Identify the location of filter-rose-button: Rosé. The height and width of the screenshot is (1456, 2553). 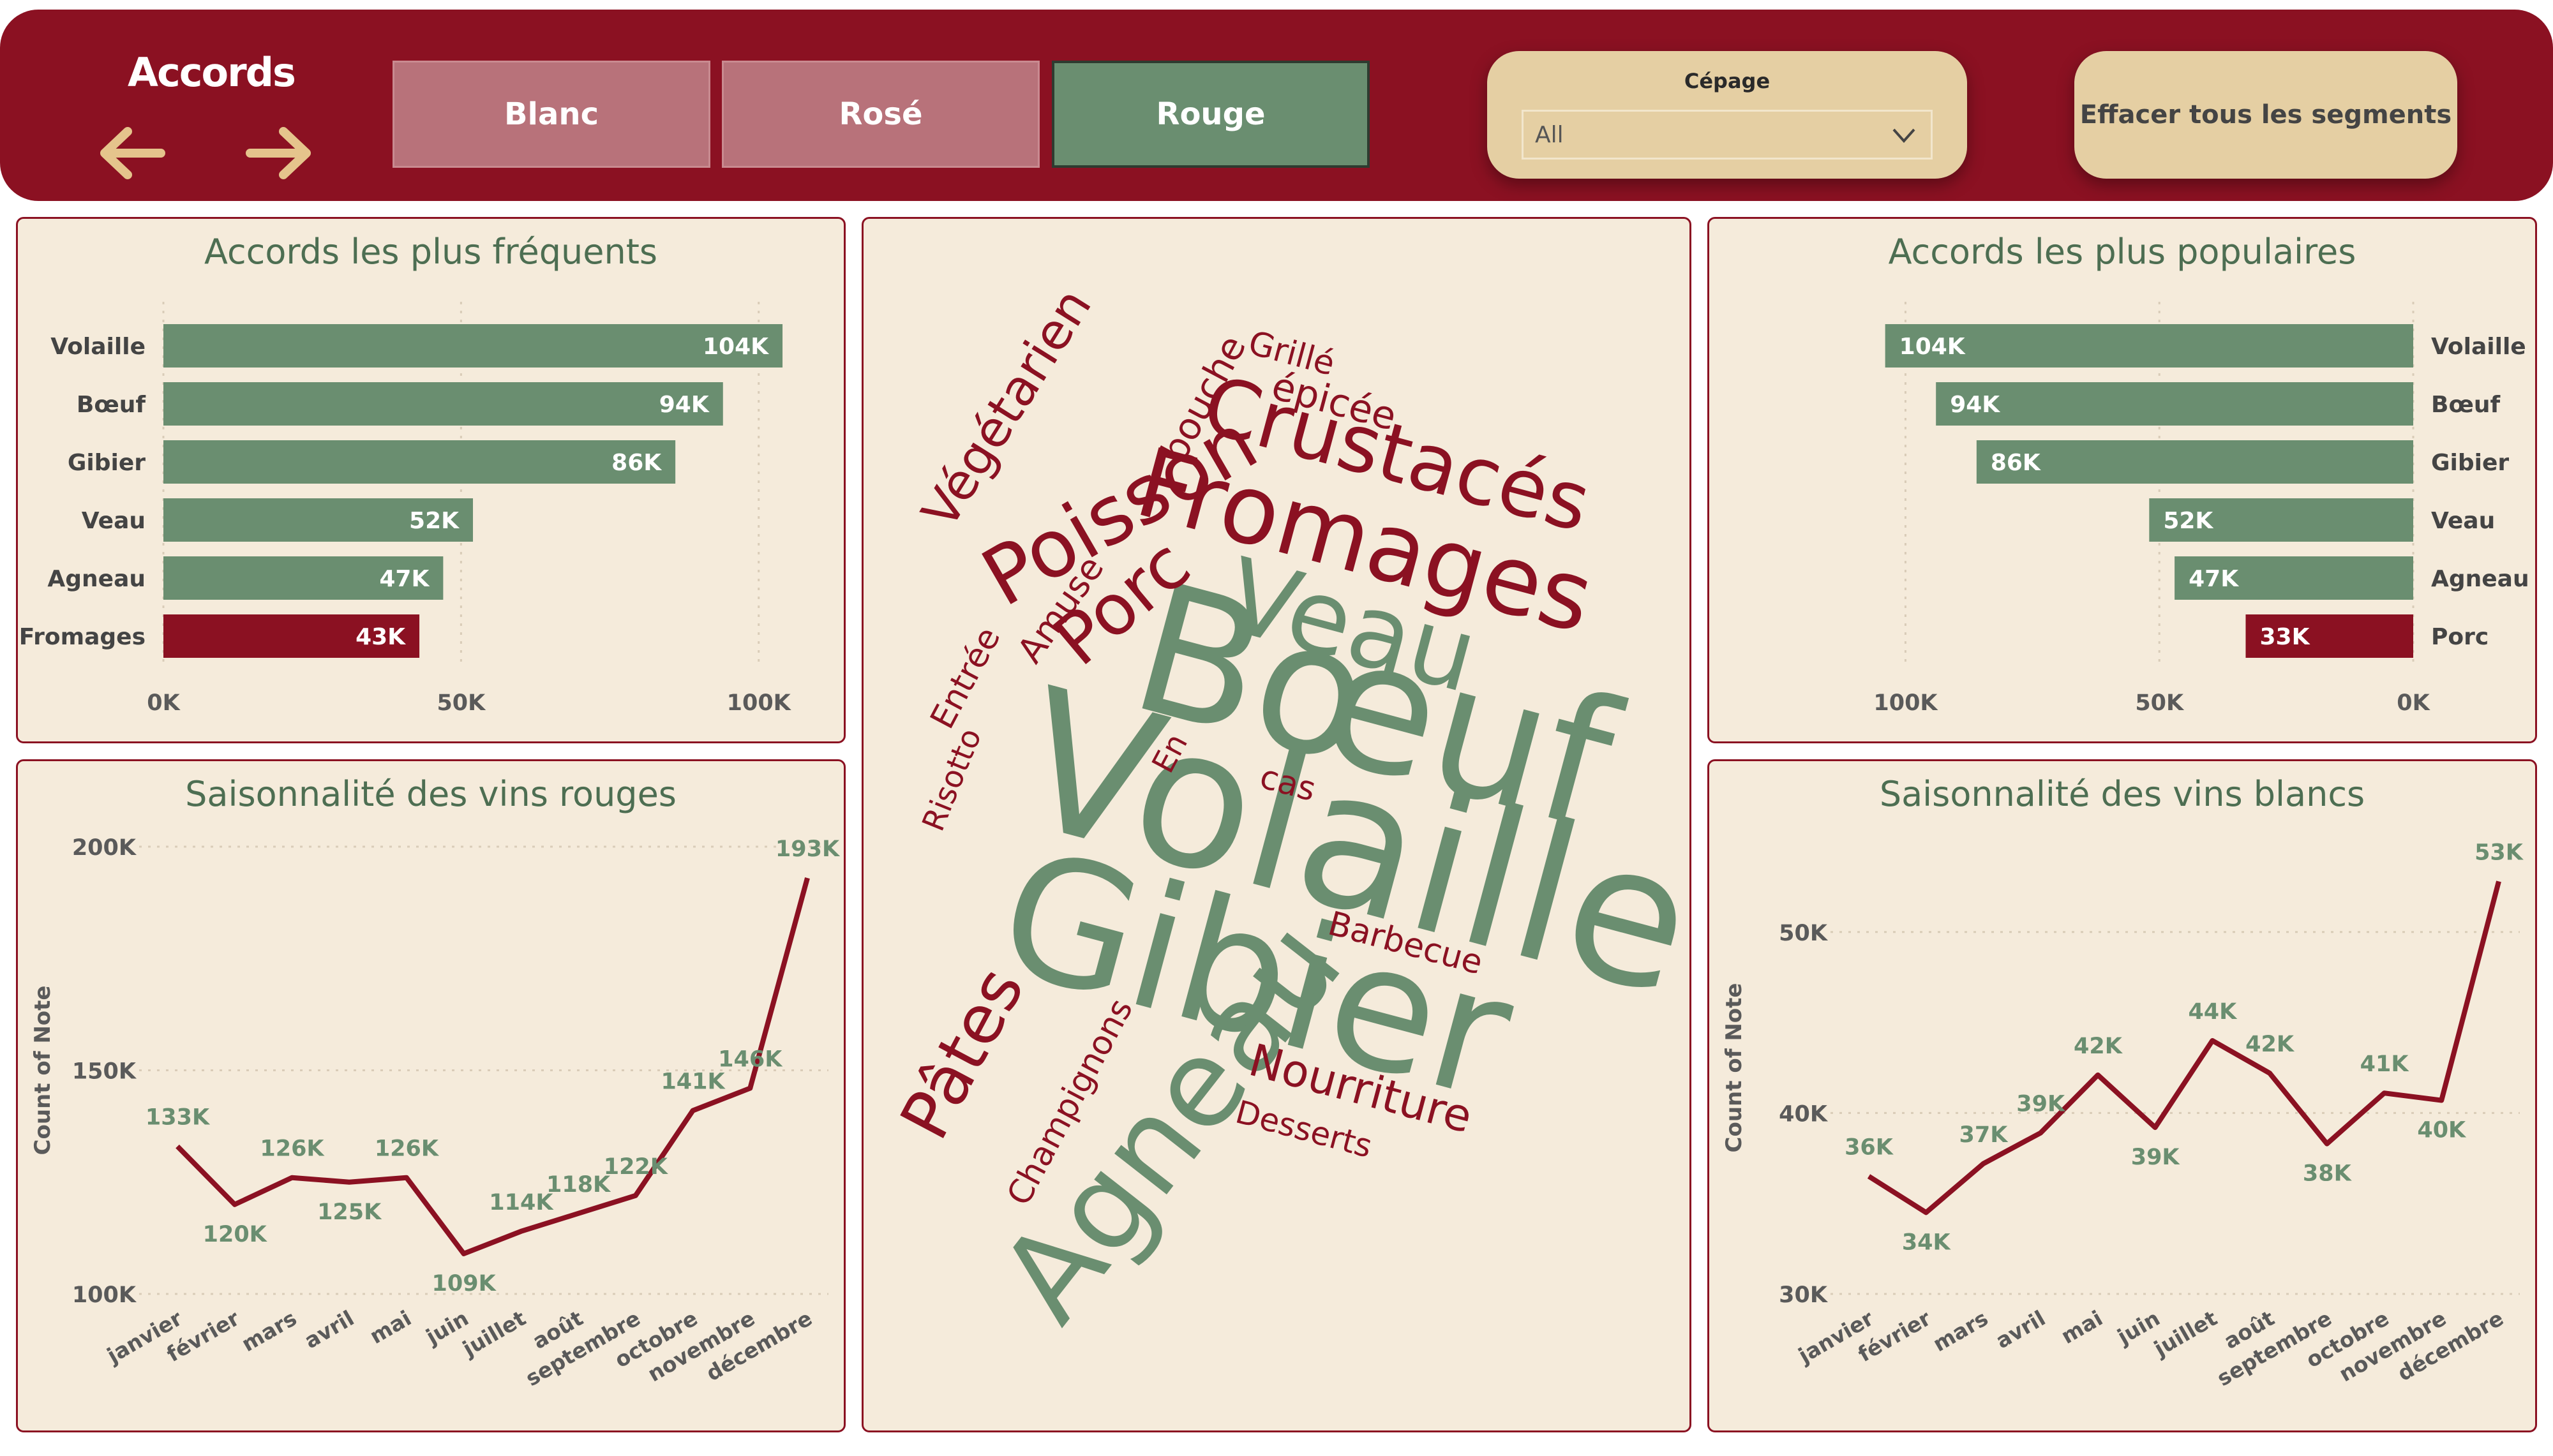
(881, 114).